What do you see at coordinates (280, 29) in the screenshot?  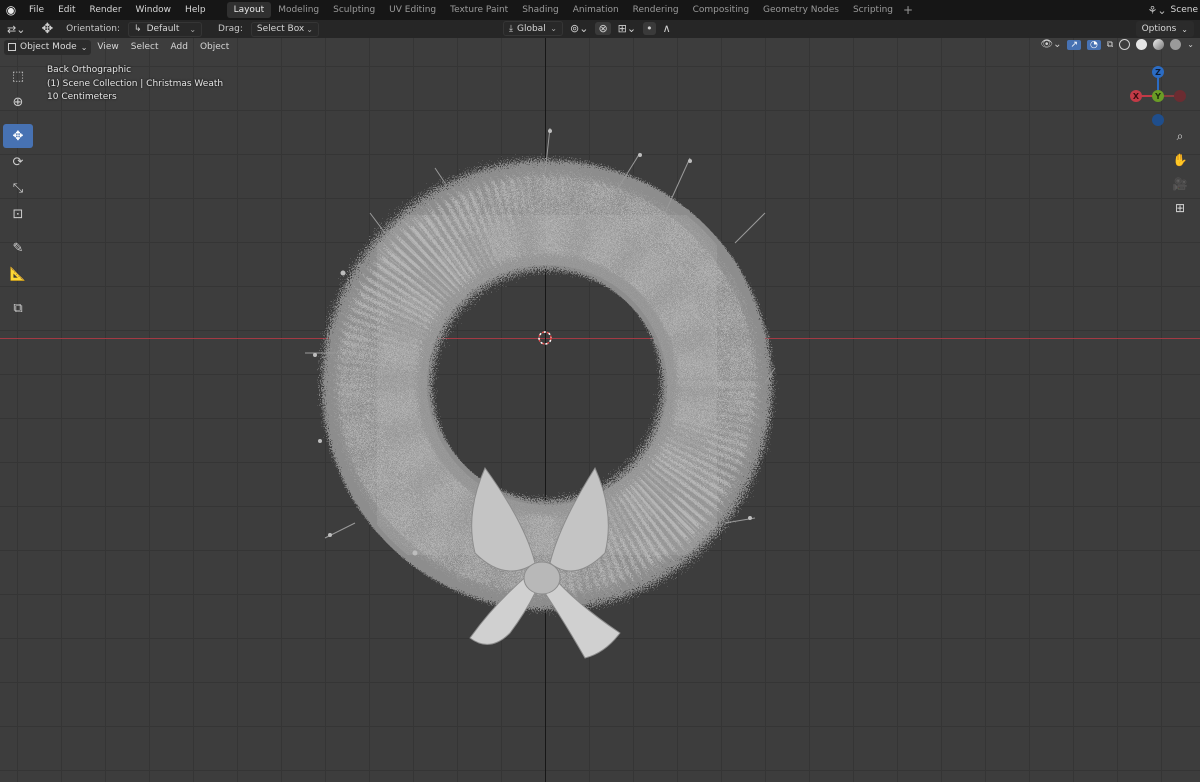 I see `drag-value: Select Box` at bounding box center [280, 29].